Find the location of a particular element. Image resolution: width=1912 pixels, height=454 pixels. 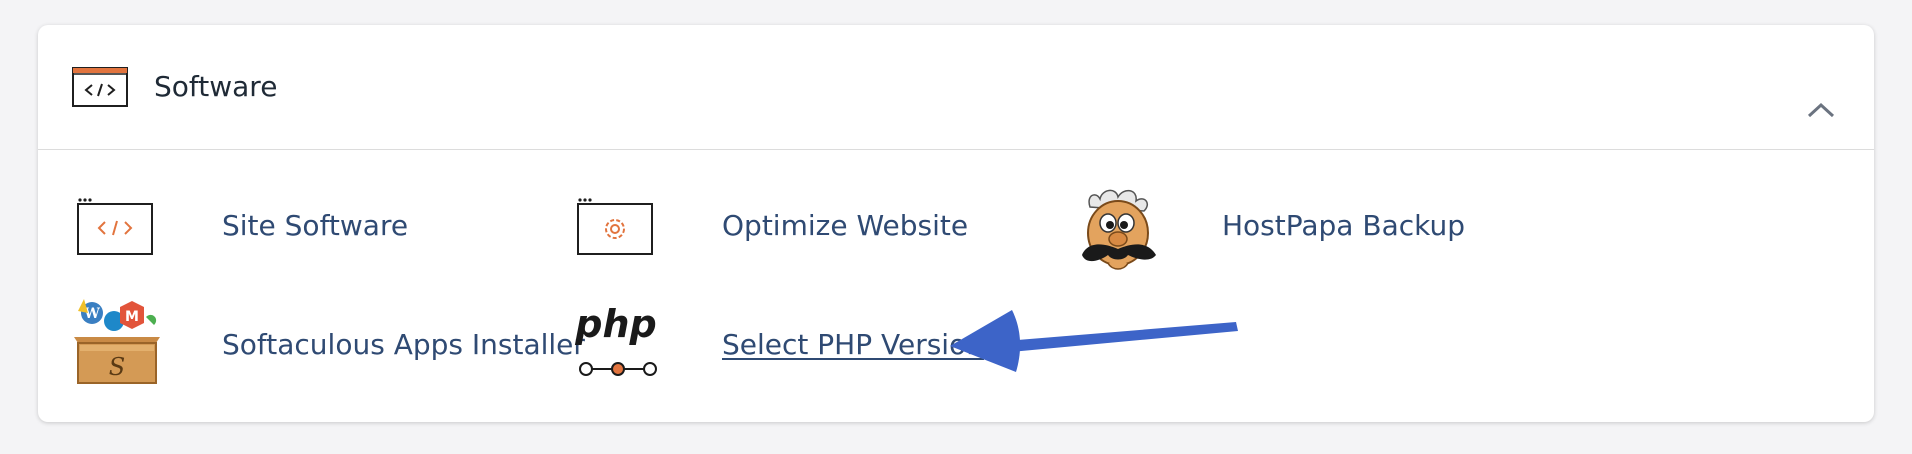

site-software-label: Site Software is located at coordinates (315, 225).